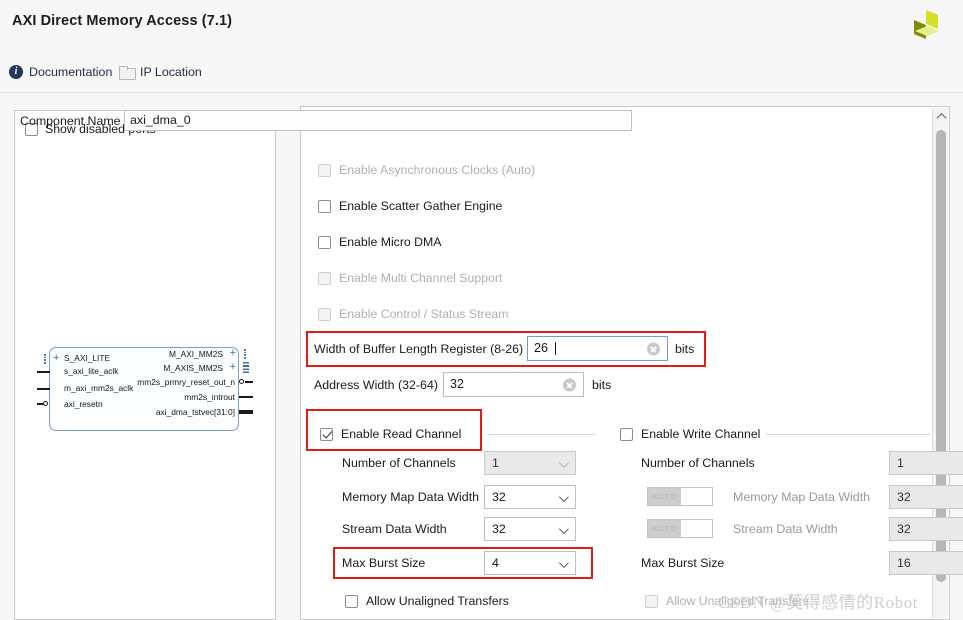  I want to click on component-name-input: axi_dma_0, so click(378, 120).